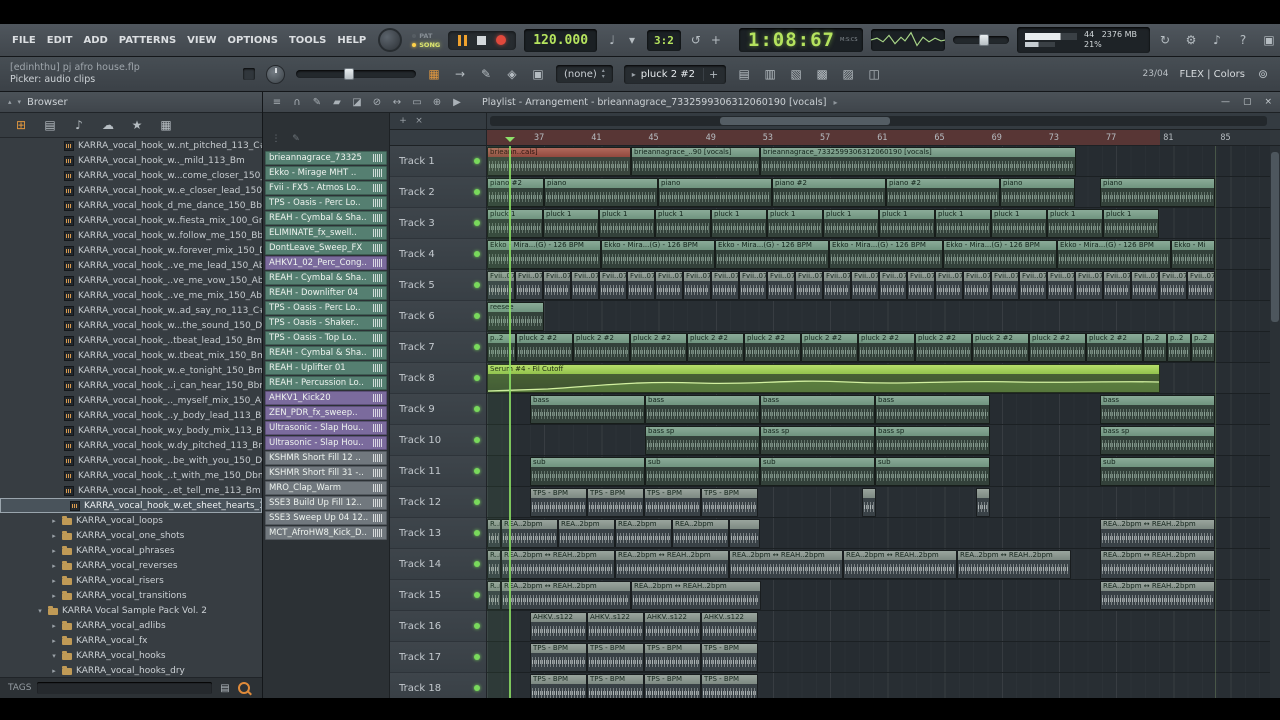 The width and height of the screenshot is (1280, 720). I want to click on picker-item: SSE3 Build Up Fill 12.., so click(326, 503).